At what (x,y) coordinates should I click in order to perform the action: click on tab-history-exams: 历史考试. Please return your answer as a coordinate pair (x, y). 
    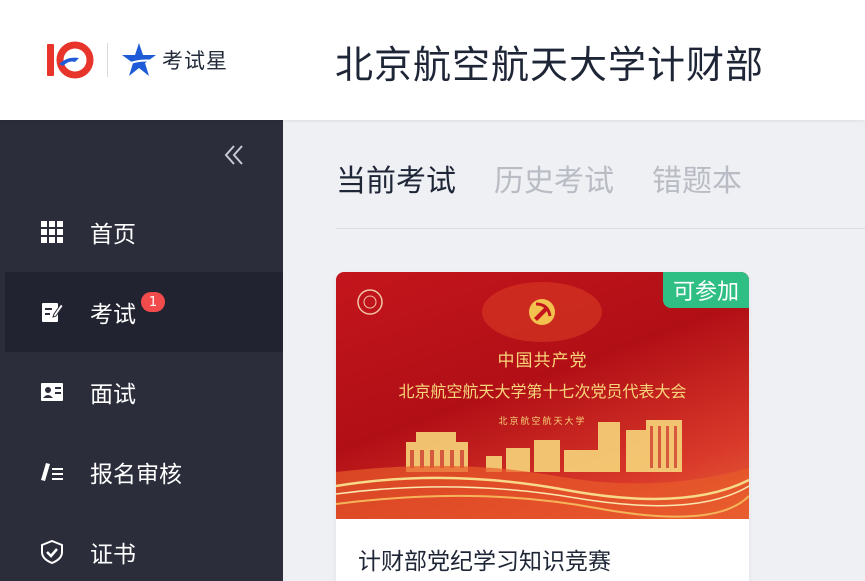
    Looking at the image, I should click on (554, 178).